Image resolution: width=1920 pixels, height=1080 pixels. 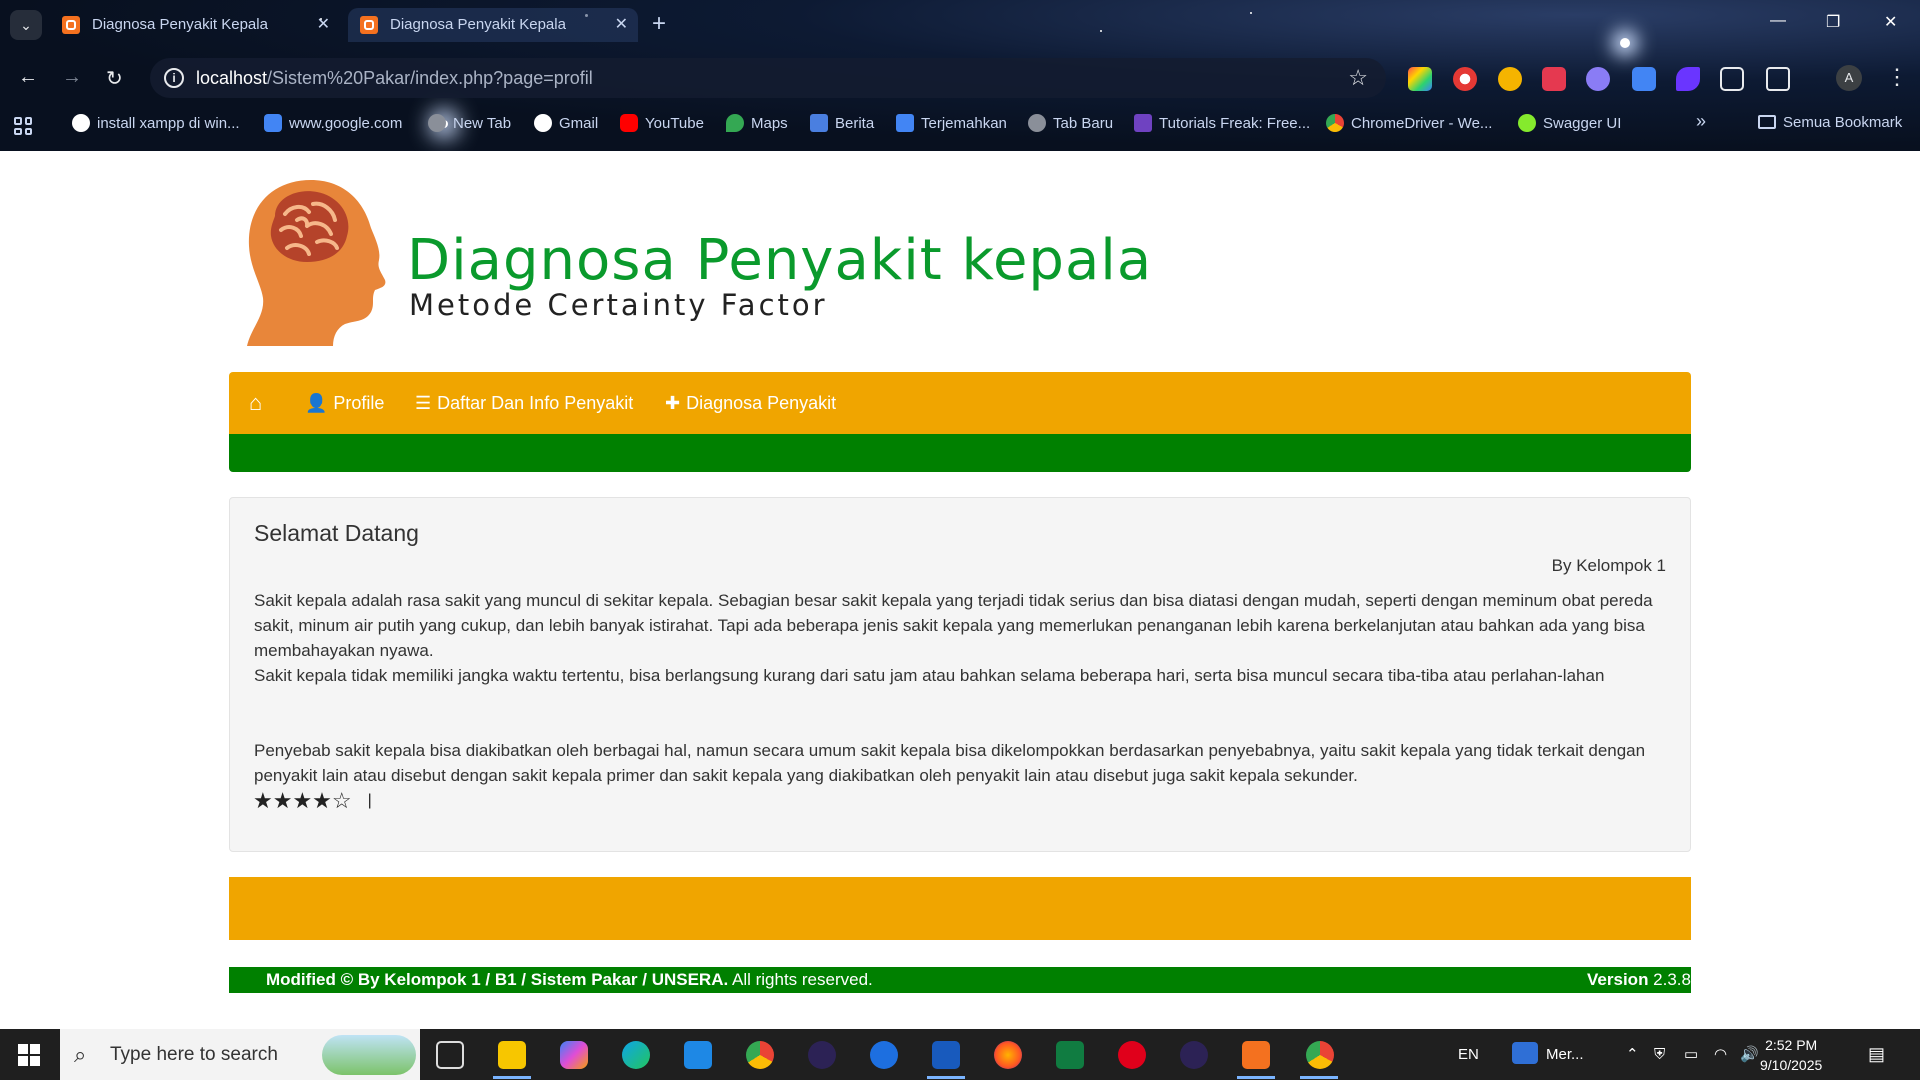 I want to click on nav-diagnosa-penyakit: ✚ Diagnosa Penyakit, so click(x=750, y=403).